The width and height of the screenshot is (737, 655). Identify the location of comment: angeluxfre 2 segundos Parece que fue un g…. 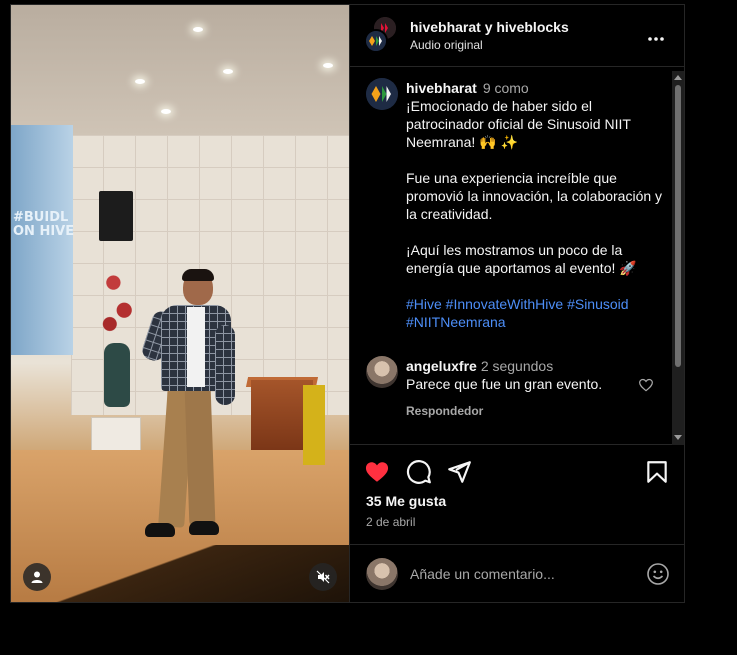
(521, 375).